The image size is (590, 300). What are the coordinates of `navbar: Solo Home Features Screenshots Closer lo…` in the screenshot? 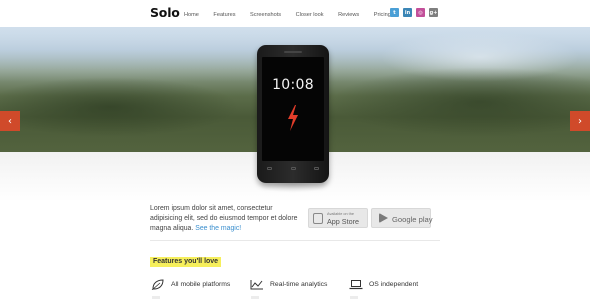 It's located at (295, 13).